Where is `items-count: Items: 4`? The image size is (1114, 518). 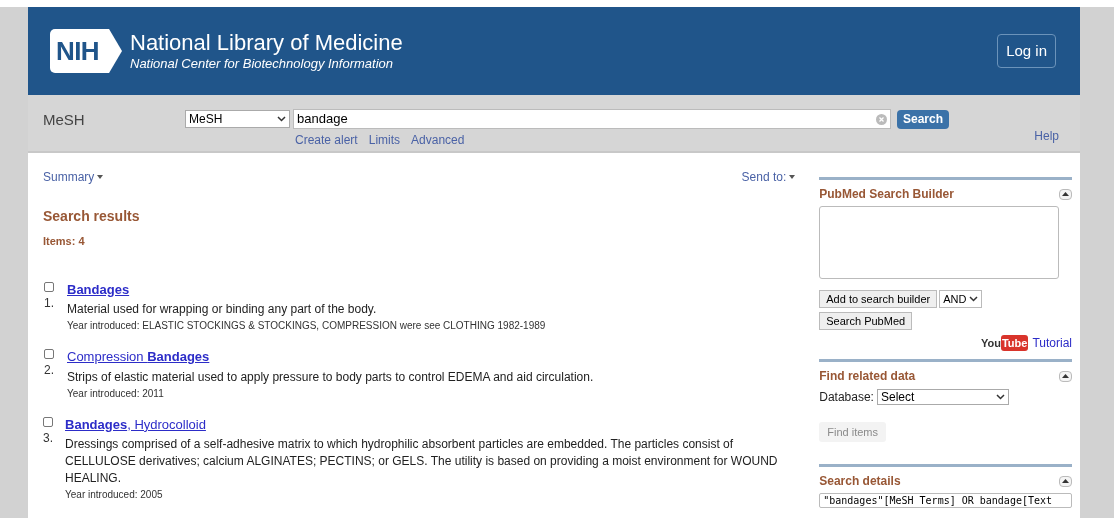 items-count: Items: 4 is located at coordinates (64, 241).